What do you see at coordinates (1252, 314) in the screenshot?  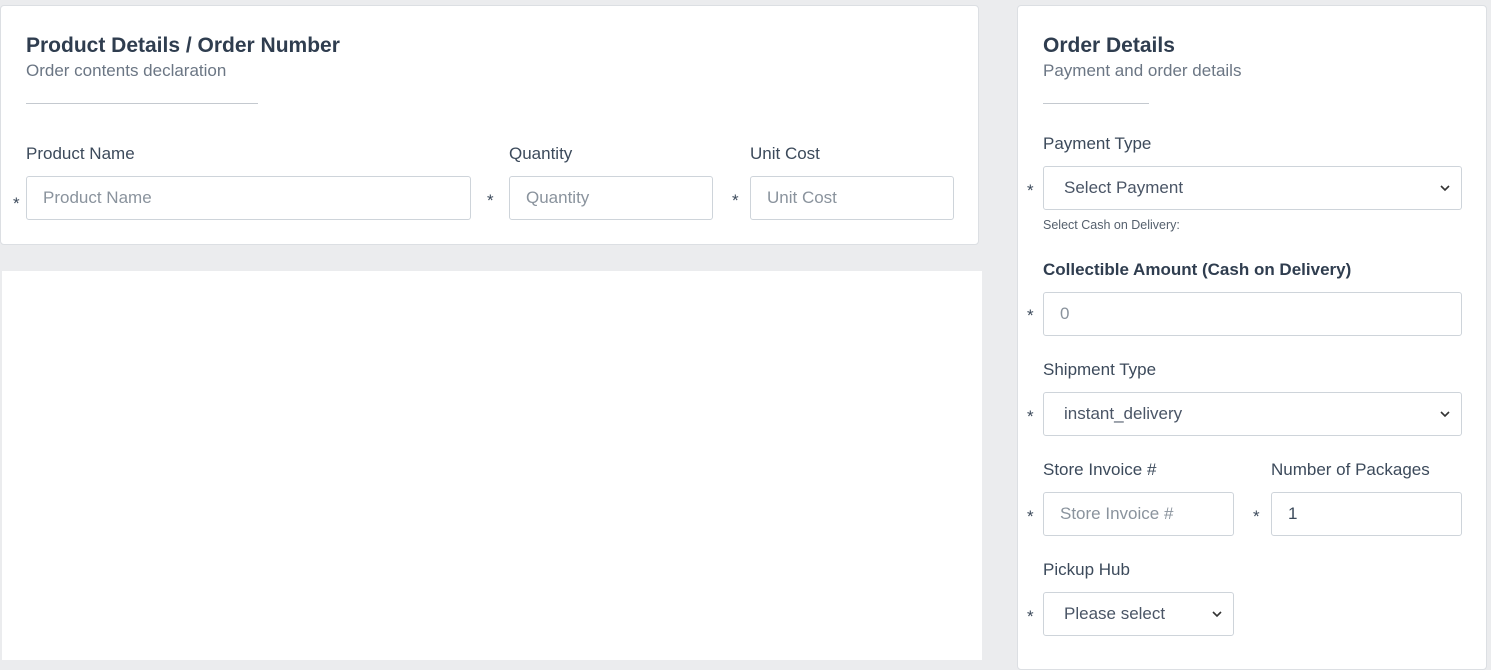 I see `collectible-amount-input` at bounding box center [1252, 314].